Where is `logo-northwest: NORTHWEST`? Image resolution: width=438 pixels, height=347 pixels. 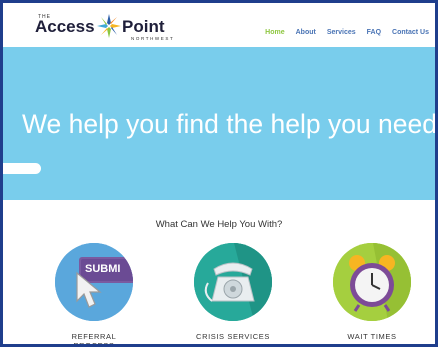
logo-northwest: NORTHWEST is located at coordinates (153, 38).